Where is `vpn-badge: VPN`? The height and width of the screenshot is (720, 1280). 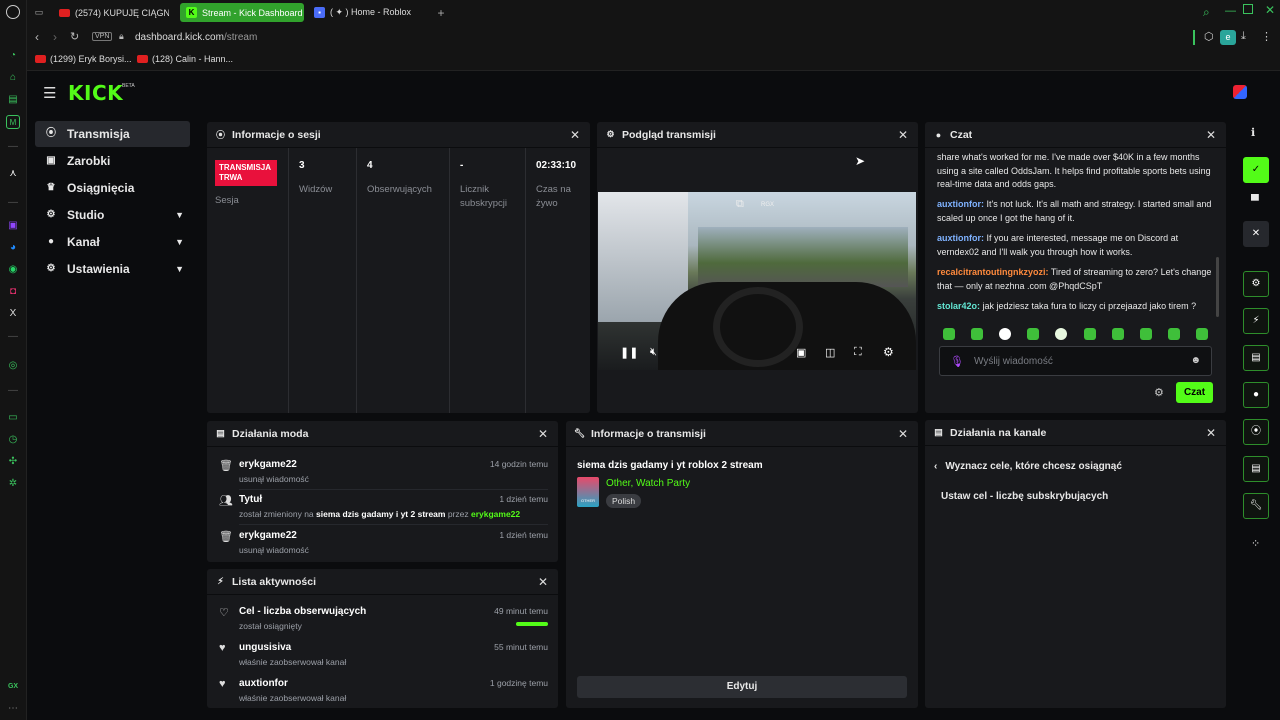 vpn-badge: VPN is located at coordinates (102, 36).